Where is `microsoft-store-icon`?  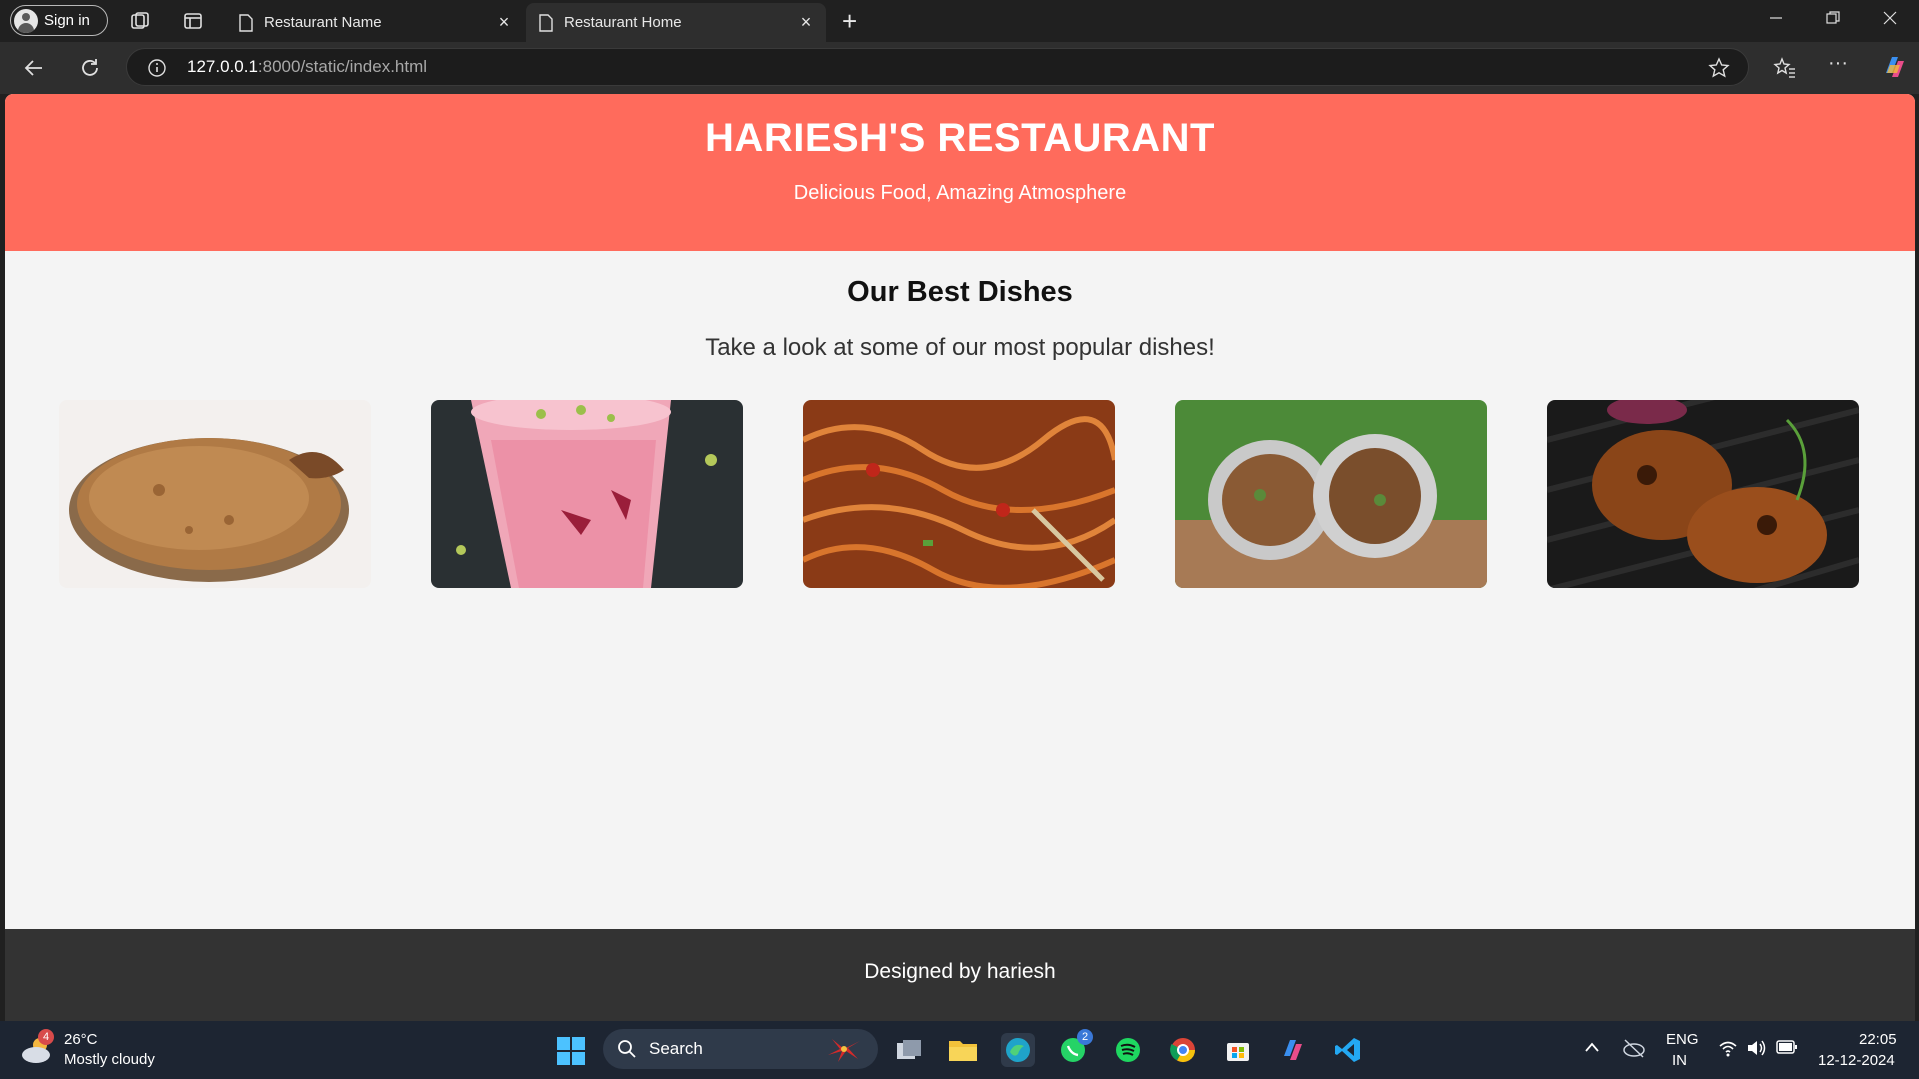
microsoft-store-icon is located at coordinates (1238, 1050).